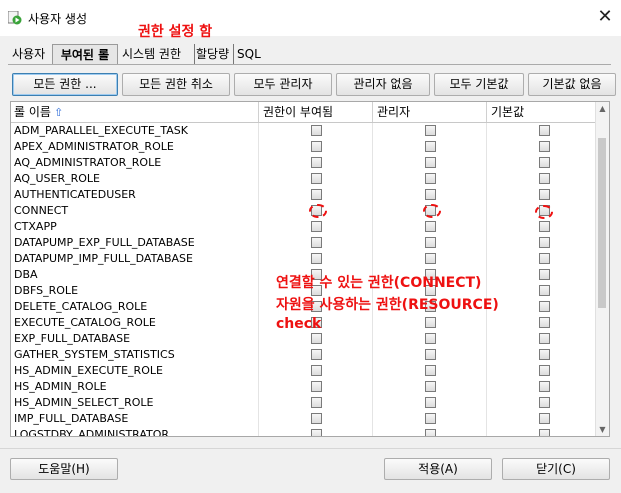 This screenshot has height=493, width=621. I want to click on role-name-cell: EXECUTE_CATALOG_ROLE, so click(85, 322).